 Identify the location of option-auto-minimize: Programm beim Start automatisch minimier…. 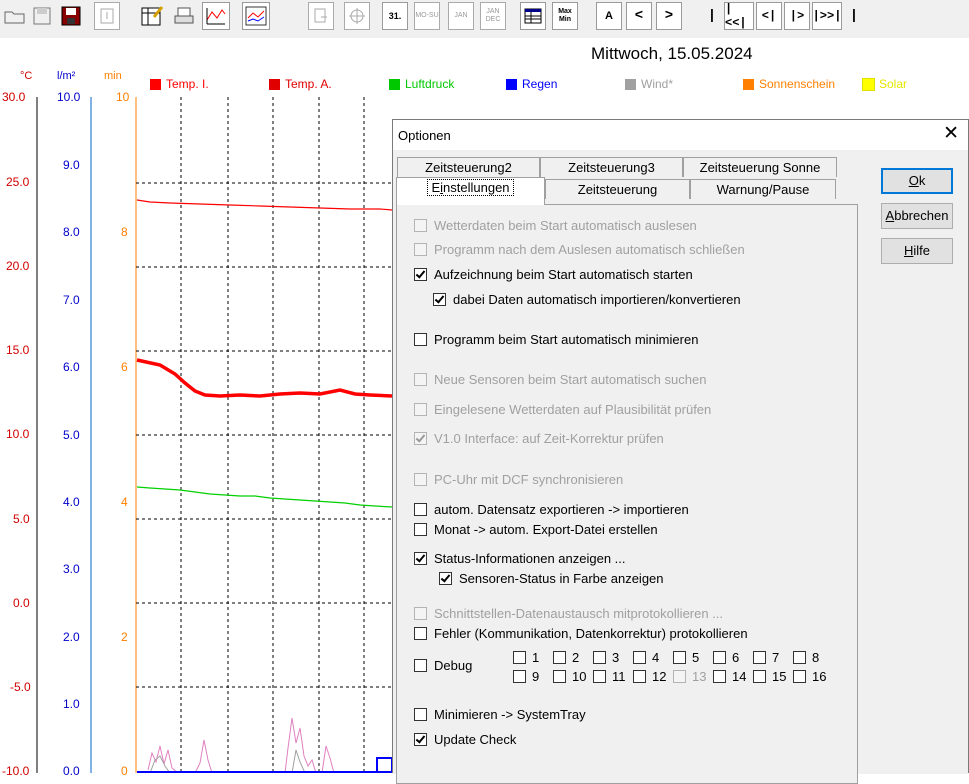
(556, 339).